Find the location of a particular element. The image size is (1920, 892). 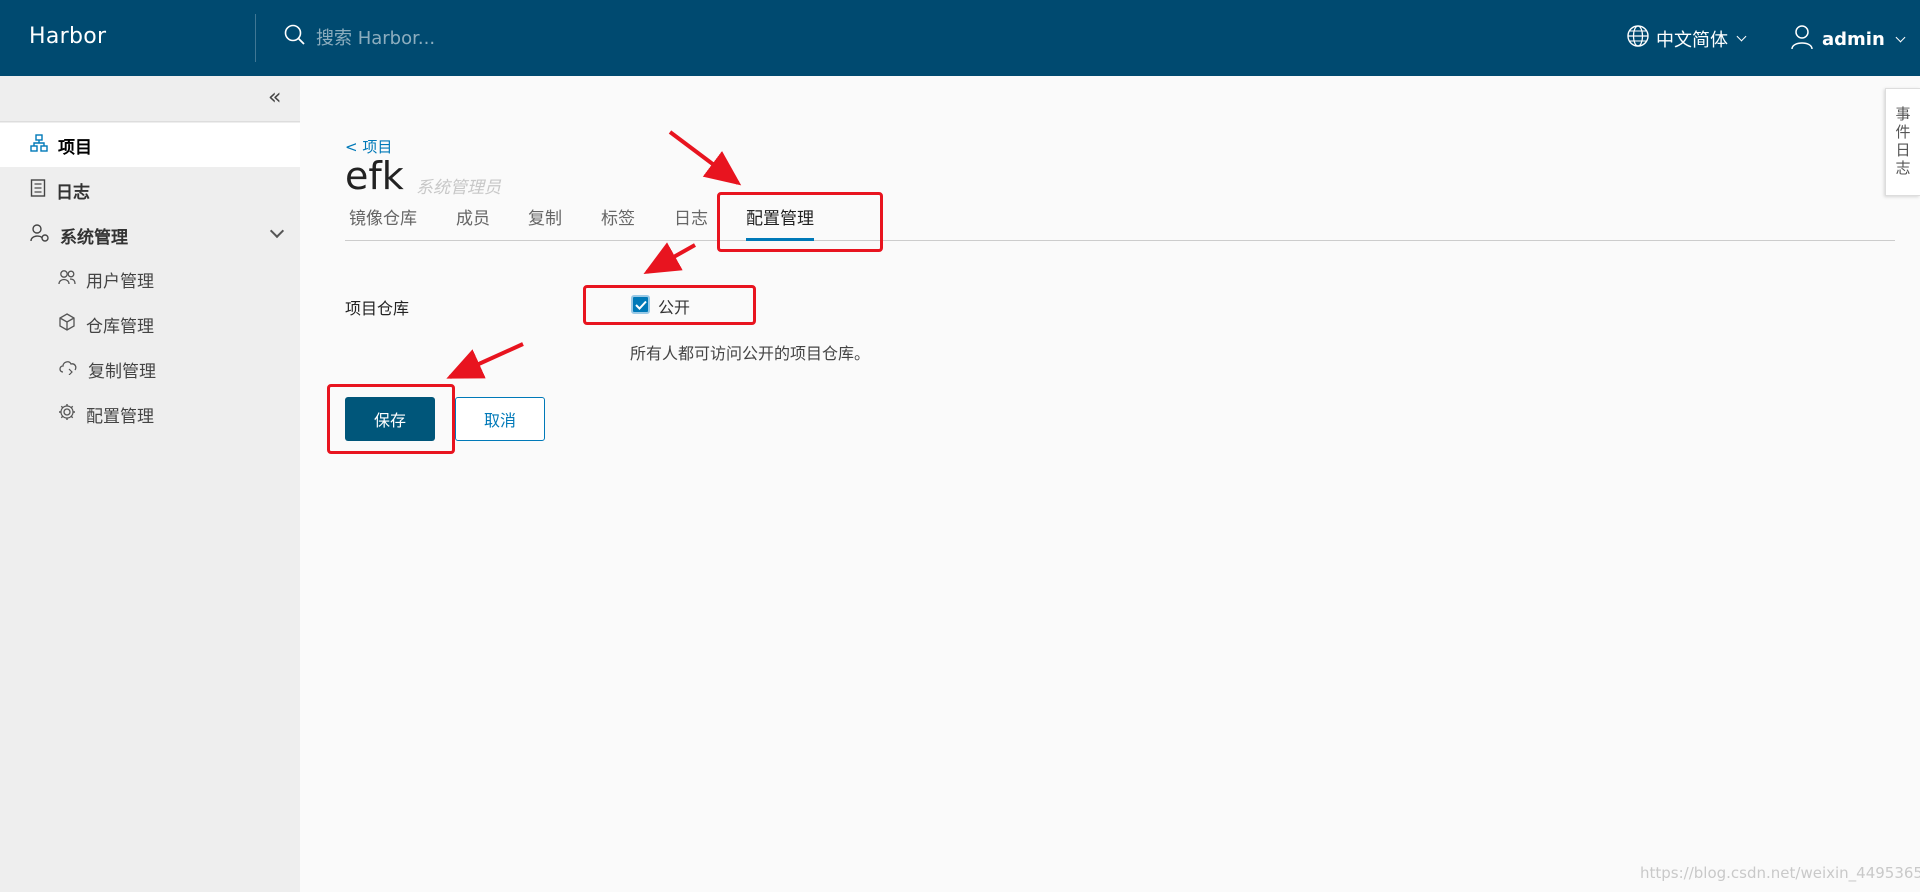

public-hint-text: 所有人都可访问公开的项目仓库。 is located at coordinates (750, 353).